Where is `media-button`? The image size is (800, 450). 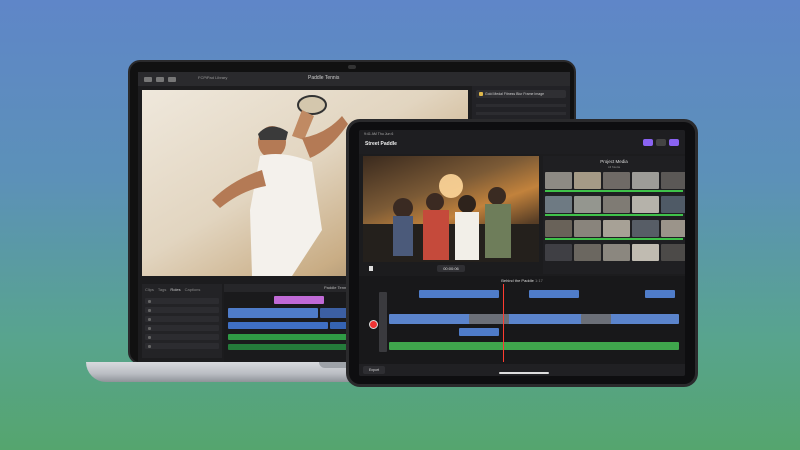 media-button is located at coordinates (661, 142).